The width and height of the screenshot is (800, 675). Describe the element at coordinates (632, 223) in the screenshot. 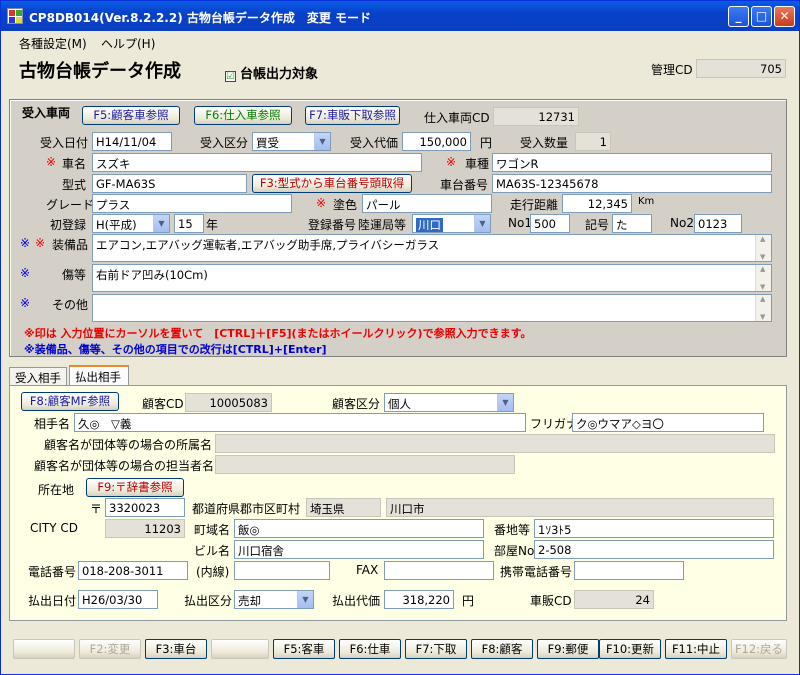

I see `kigo-field: た` at that location.